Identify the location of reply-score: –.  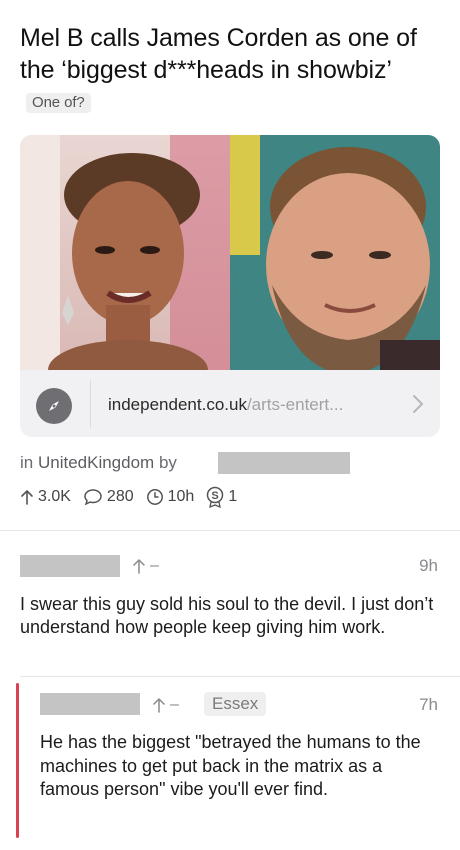
(174, 704).